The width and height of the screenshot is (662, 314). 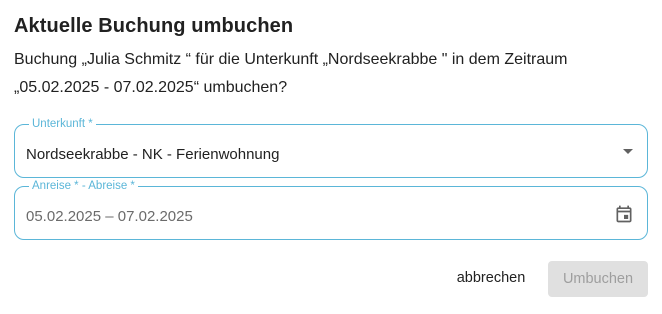 What do you see at coordinates (598, 279) in the screenshot?
I see `rebook-button: Umbuchen` at bounding box center [598, 279].